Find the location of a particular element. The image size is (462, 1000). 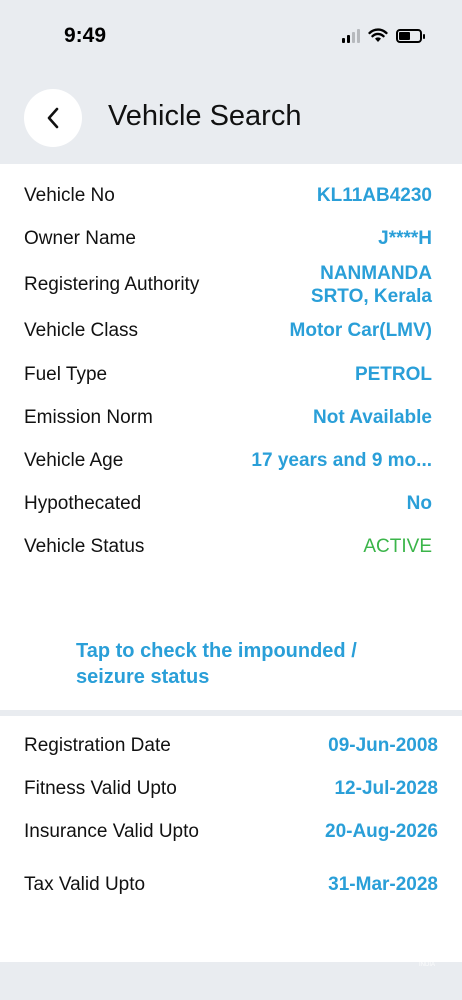

detail-label: Vehicle Status is located at coordinates (84, 546).